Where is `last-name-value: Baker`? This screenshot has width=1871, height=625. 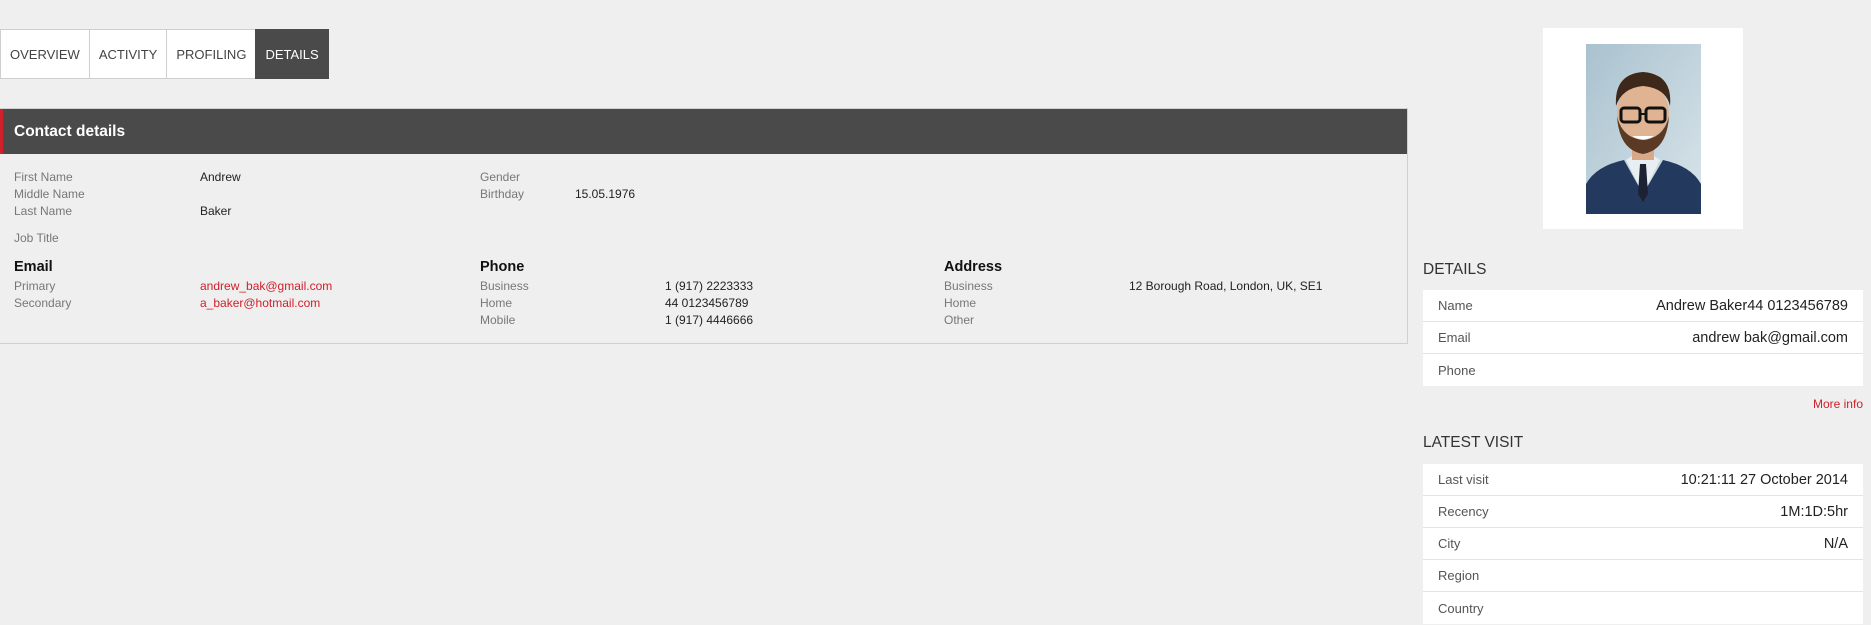 last-name-value: Baker is located at coordinates (216, 211).